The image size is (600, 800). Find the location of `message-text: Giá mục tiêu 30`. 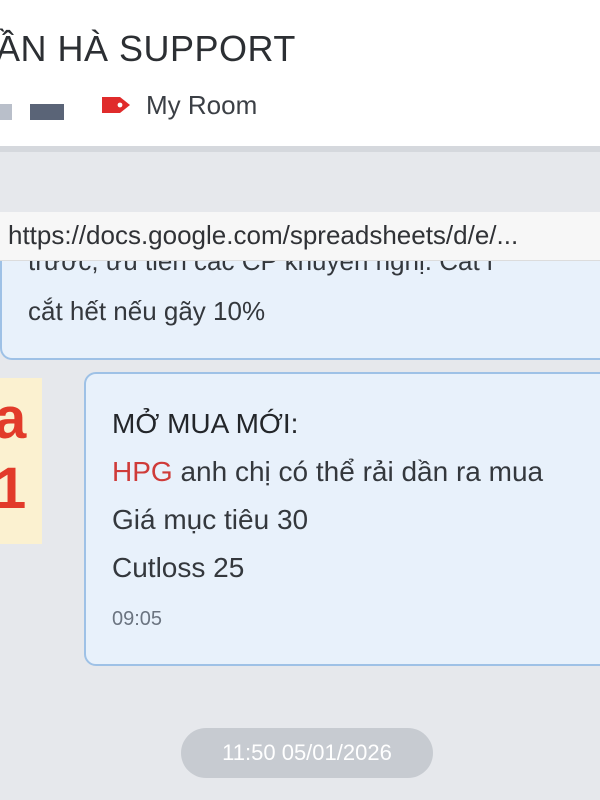

message-text: Giá mục tiêu 30 is located at coordinates (210, 519).